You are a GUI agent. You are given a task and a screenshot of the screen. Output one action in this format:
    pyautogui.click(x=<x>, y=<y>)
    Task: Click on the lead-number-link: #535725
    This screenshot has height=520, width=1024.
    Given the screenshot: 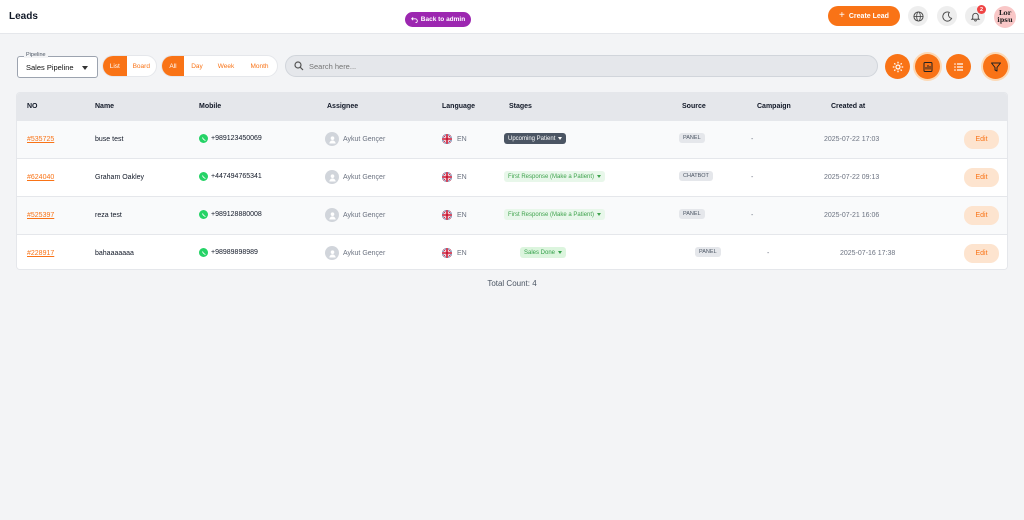 What is the action you would take?
    pyautogui.click(x=40, y=139)
    